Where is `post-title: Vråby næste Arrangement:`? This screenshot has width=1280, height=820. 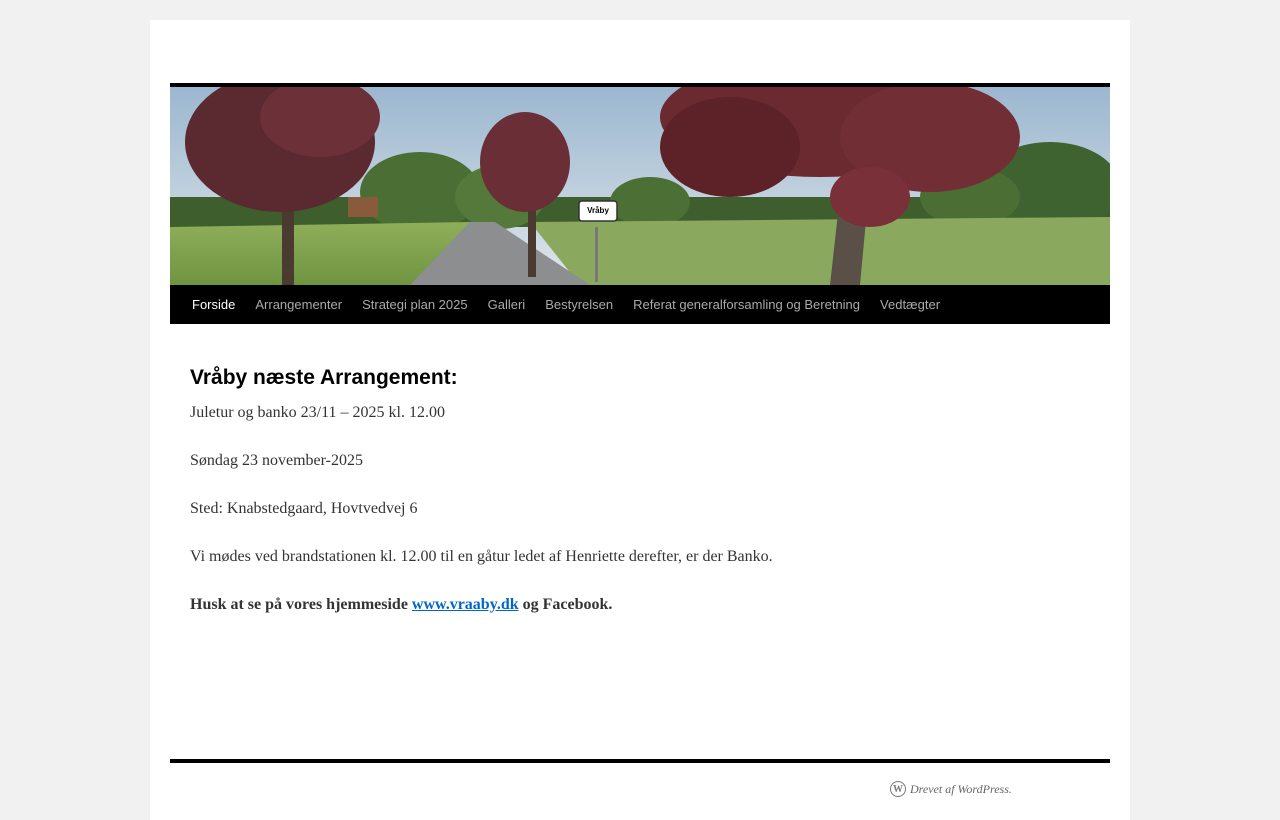
post-title: Vråby næste Arrangement: is located at coordinates (324, 377).